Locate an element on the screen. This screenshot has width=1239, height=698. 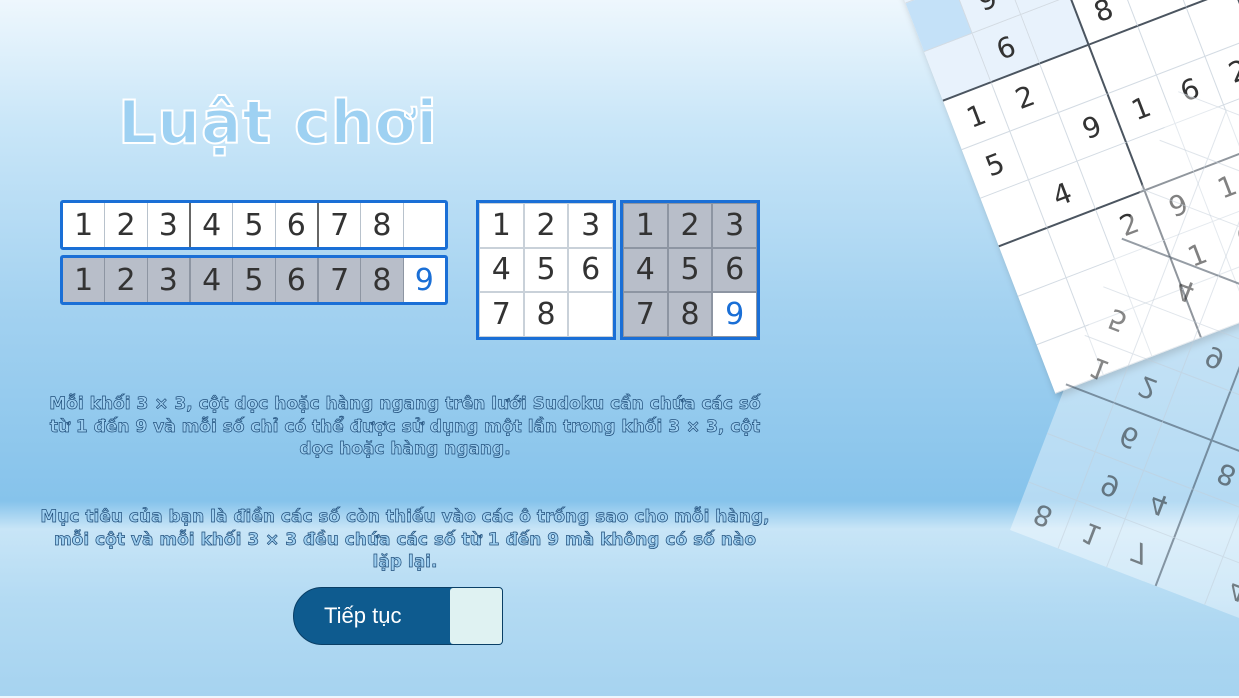
page-title: Luật chơi is located at coordinates (278, 123).